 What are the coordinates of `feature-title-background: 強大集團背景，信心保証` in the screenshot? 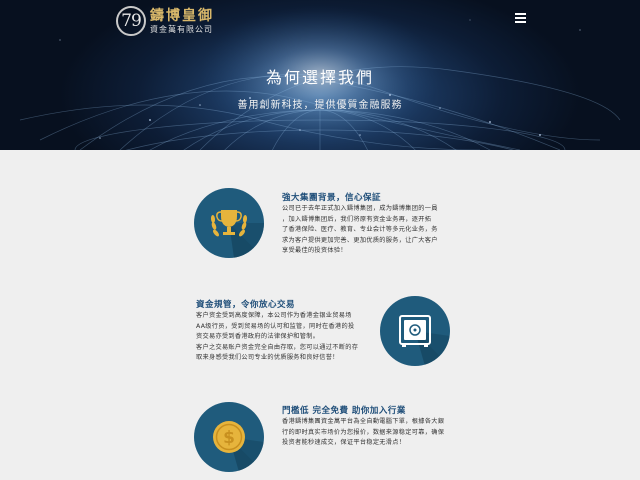 It's located at (332, 198).